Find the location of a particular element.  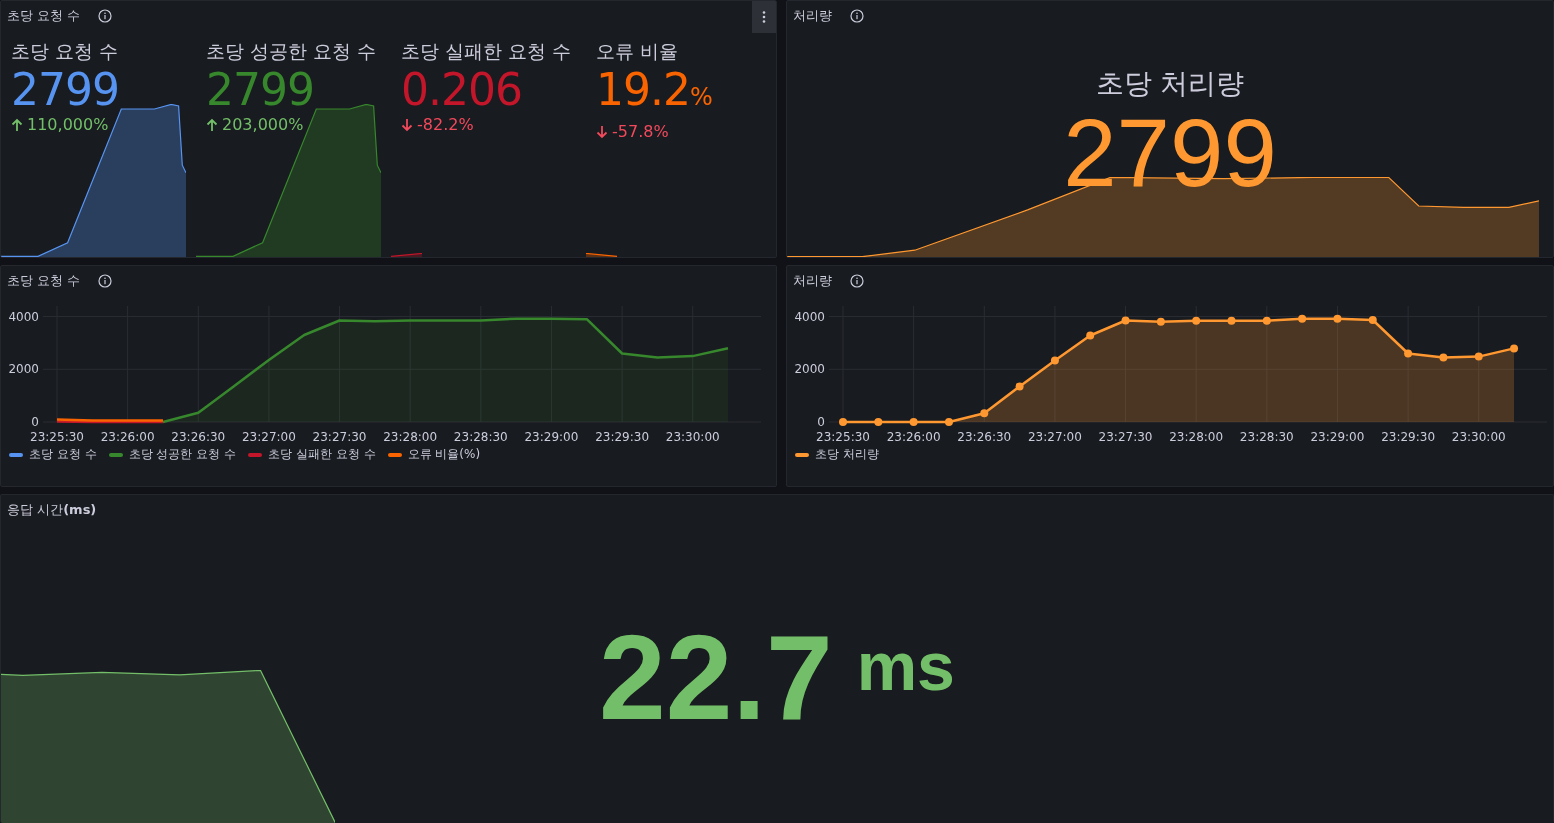

stat-change: -57.8% is located at coordinates (640, 131).